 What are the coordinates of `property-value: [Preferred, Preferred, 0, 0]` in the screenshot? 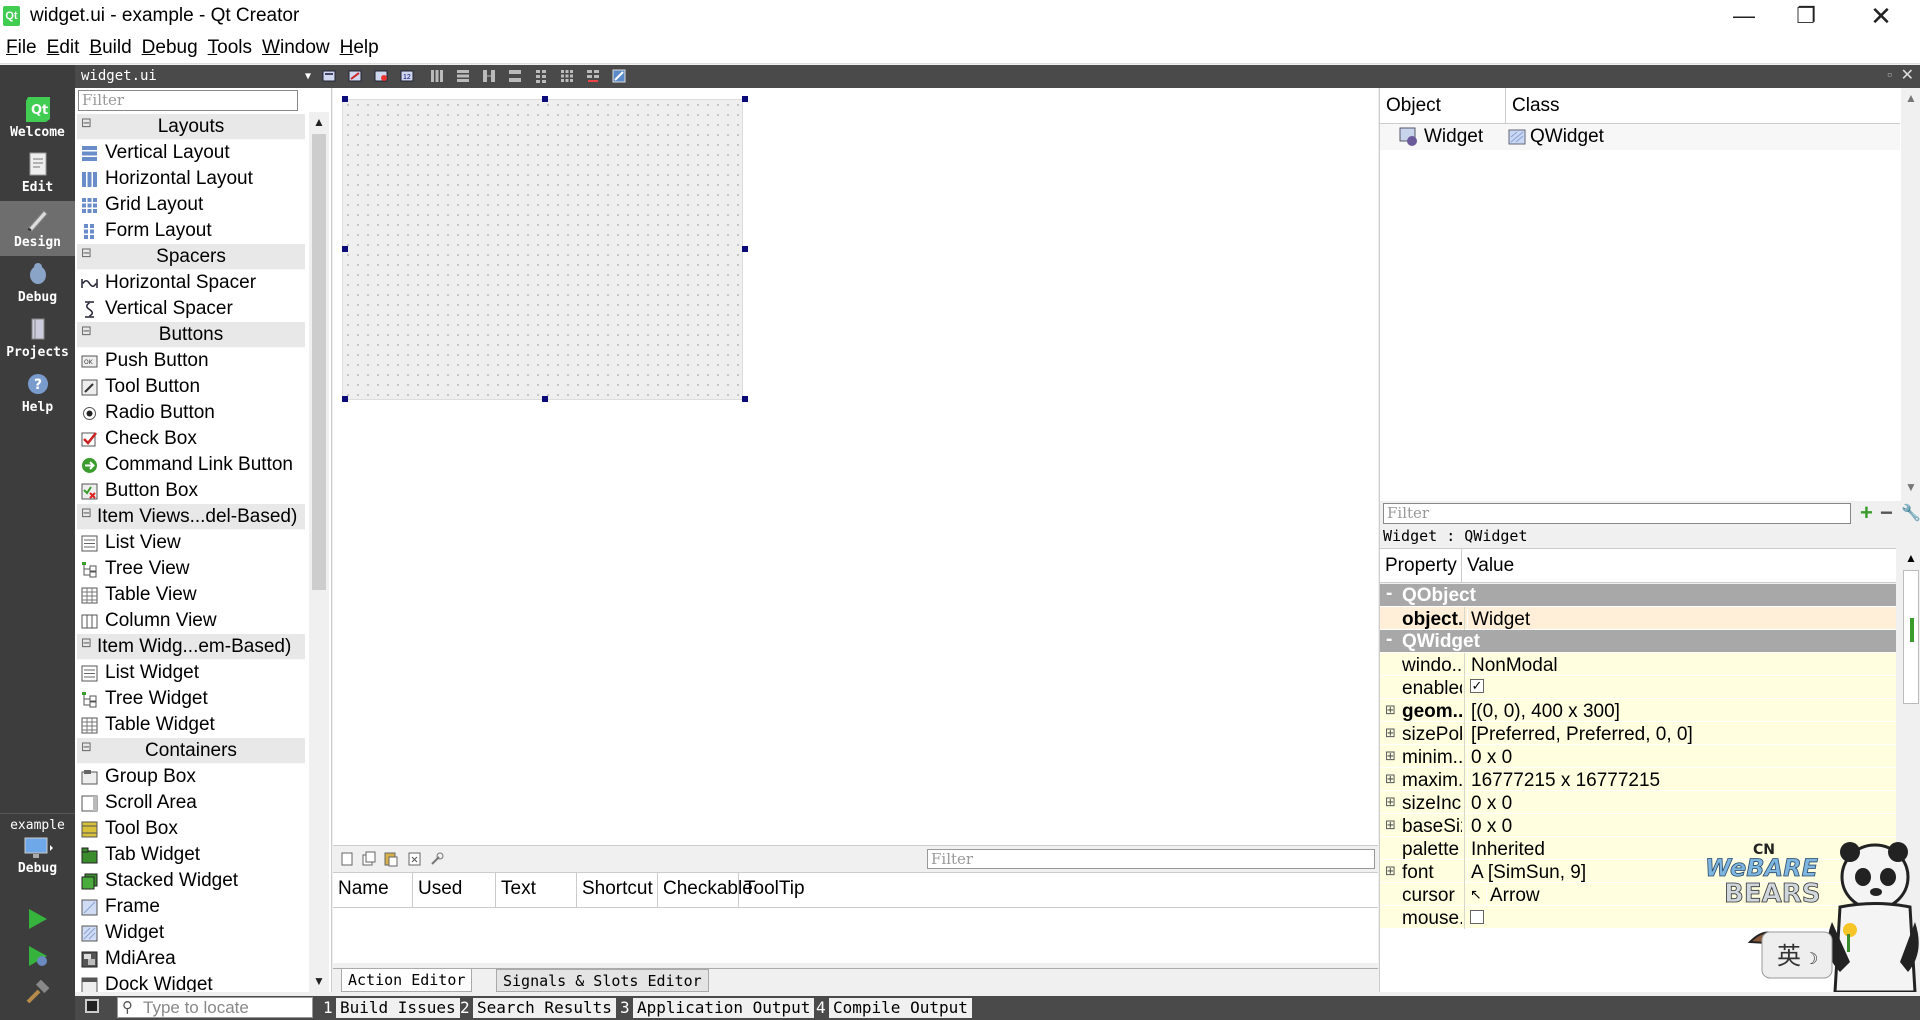 It's located at (1580, 735).